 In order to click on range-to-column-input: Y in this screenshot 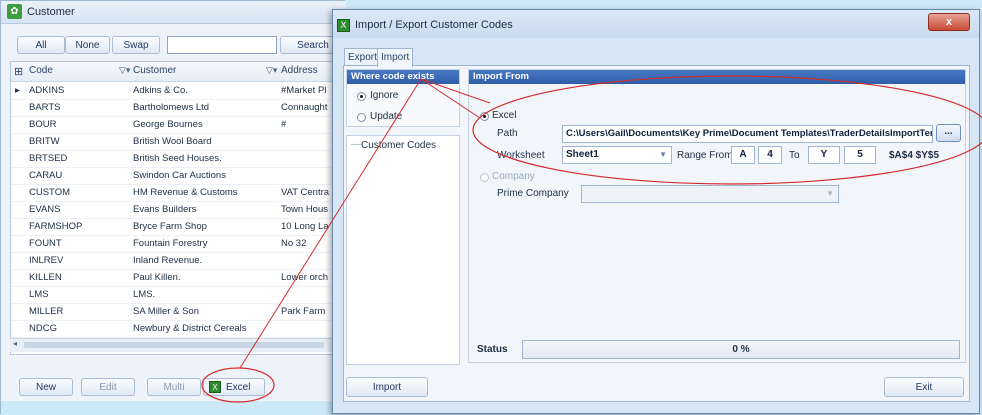, I will do `click(824, 155)`.